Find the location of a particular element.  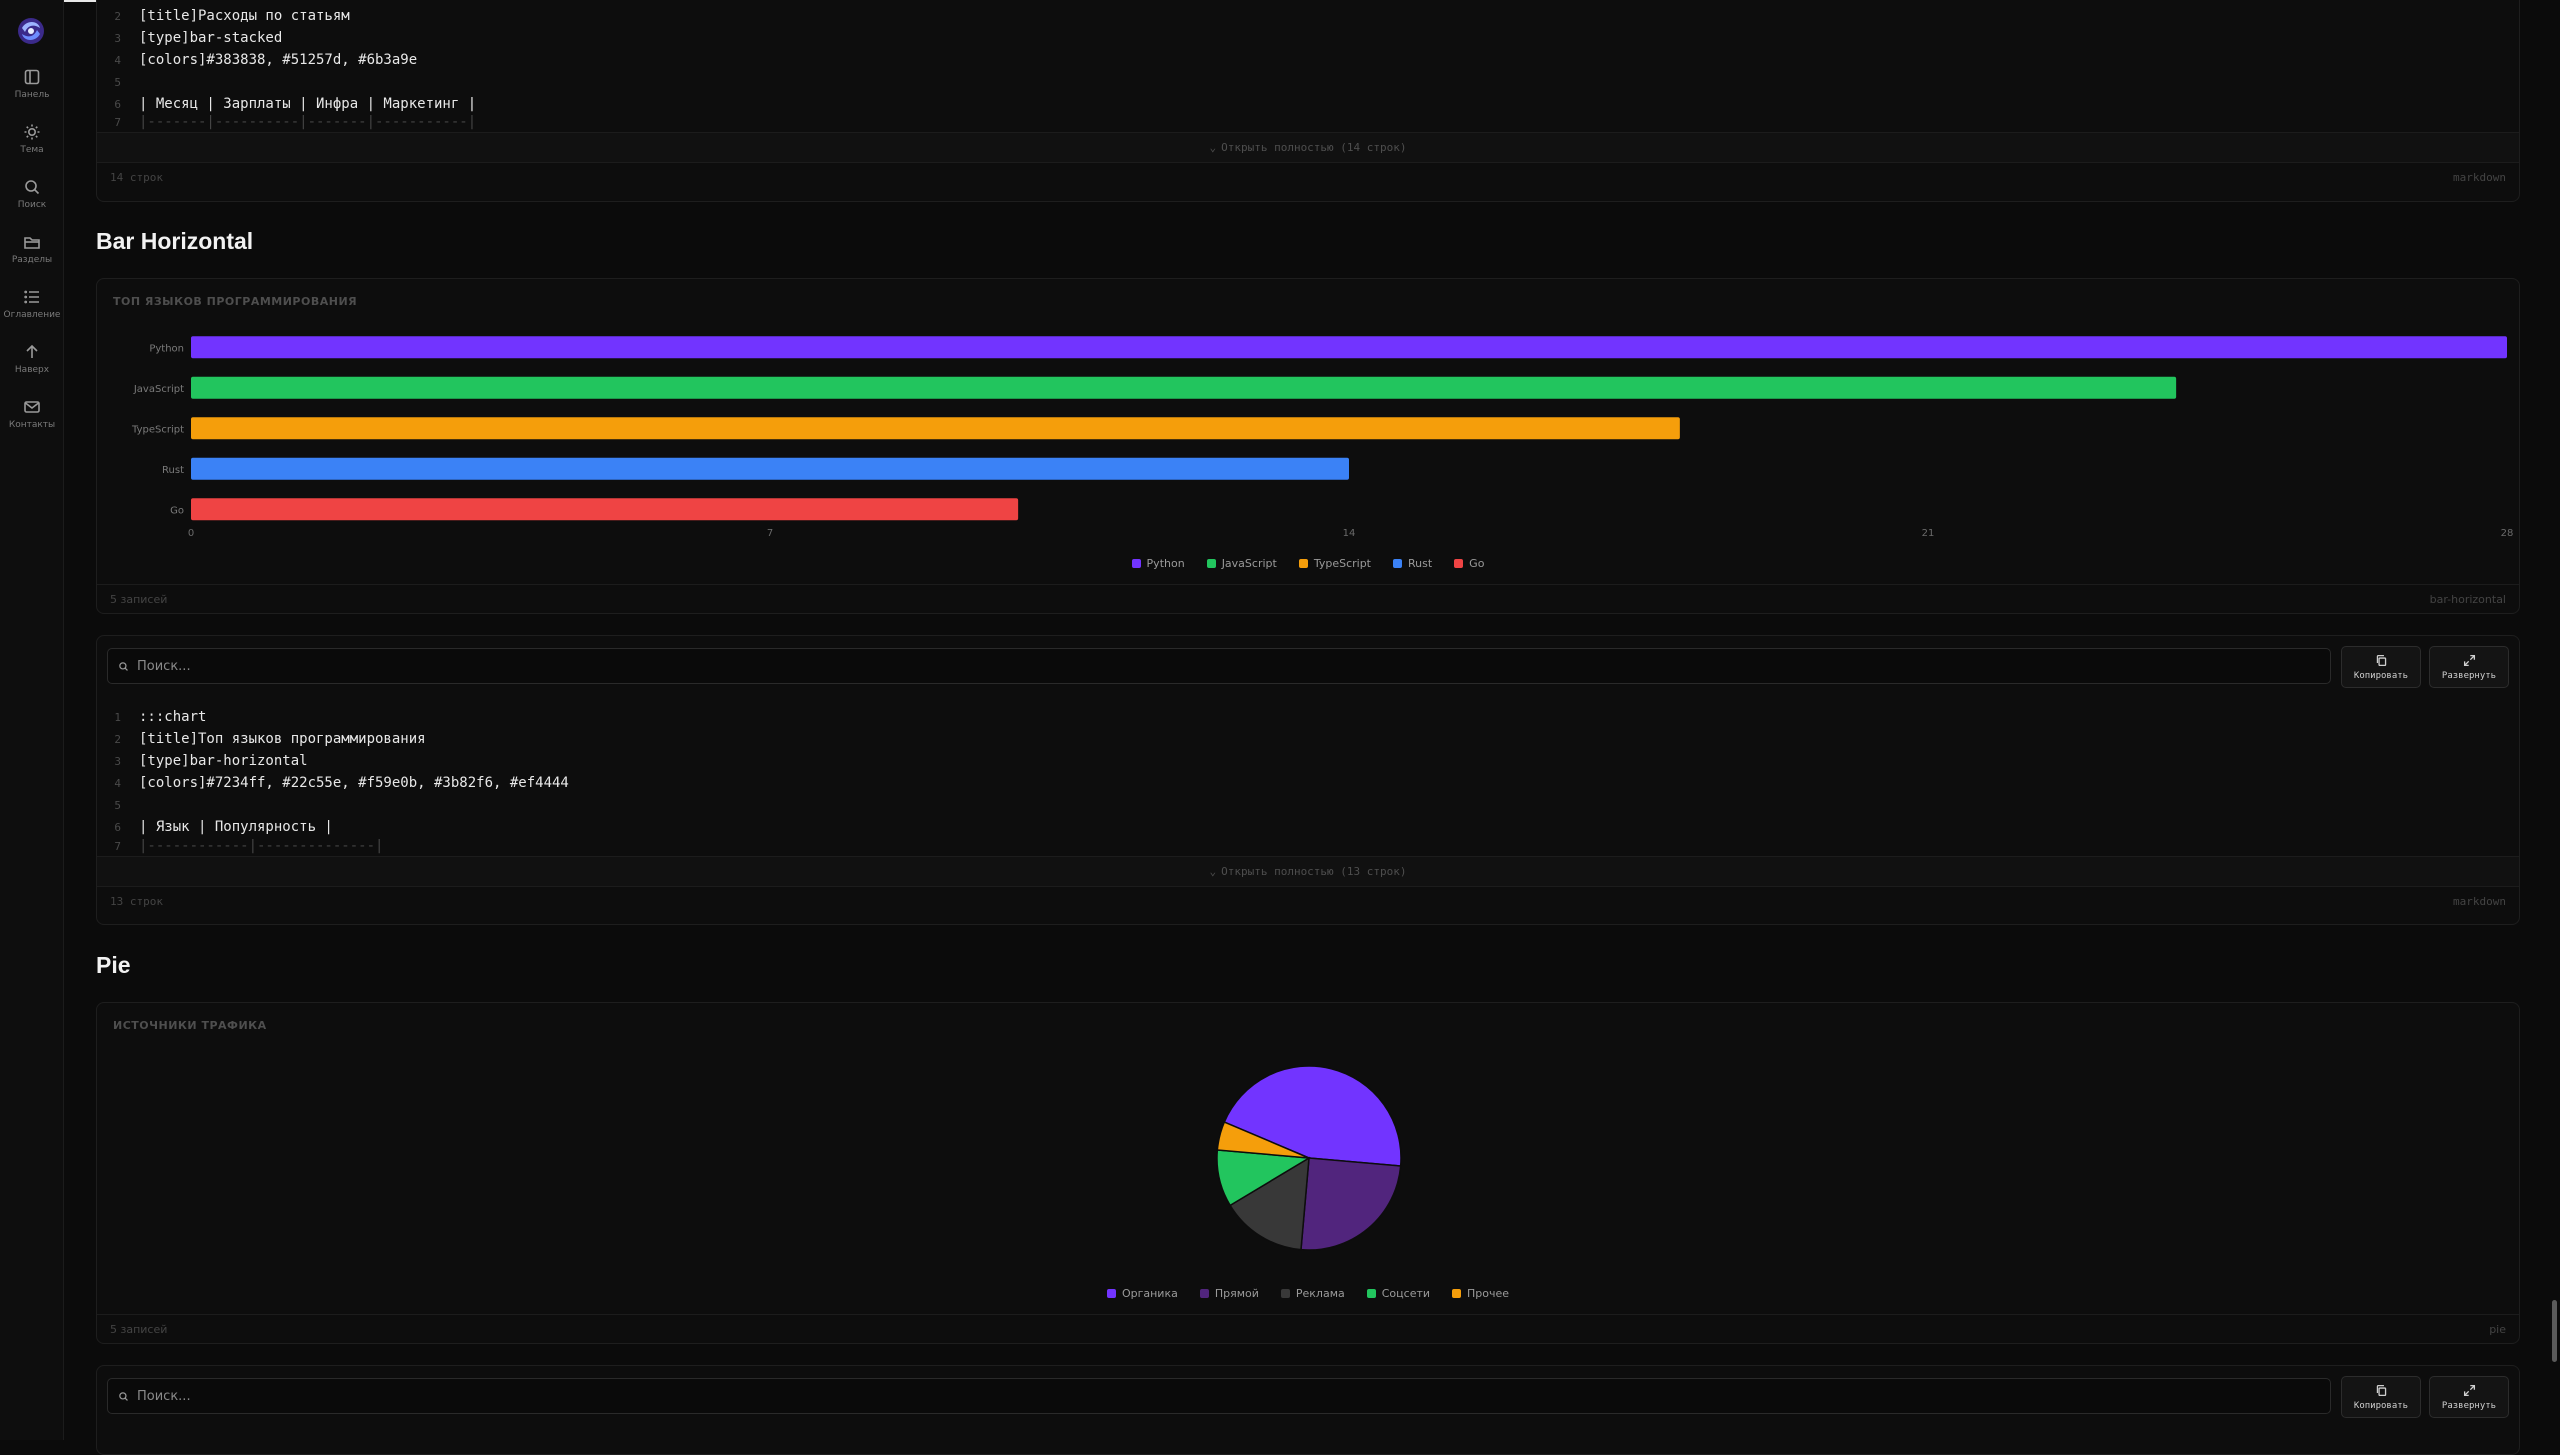

legend-label: TypeScript is located at coordinates (1342, 563).